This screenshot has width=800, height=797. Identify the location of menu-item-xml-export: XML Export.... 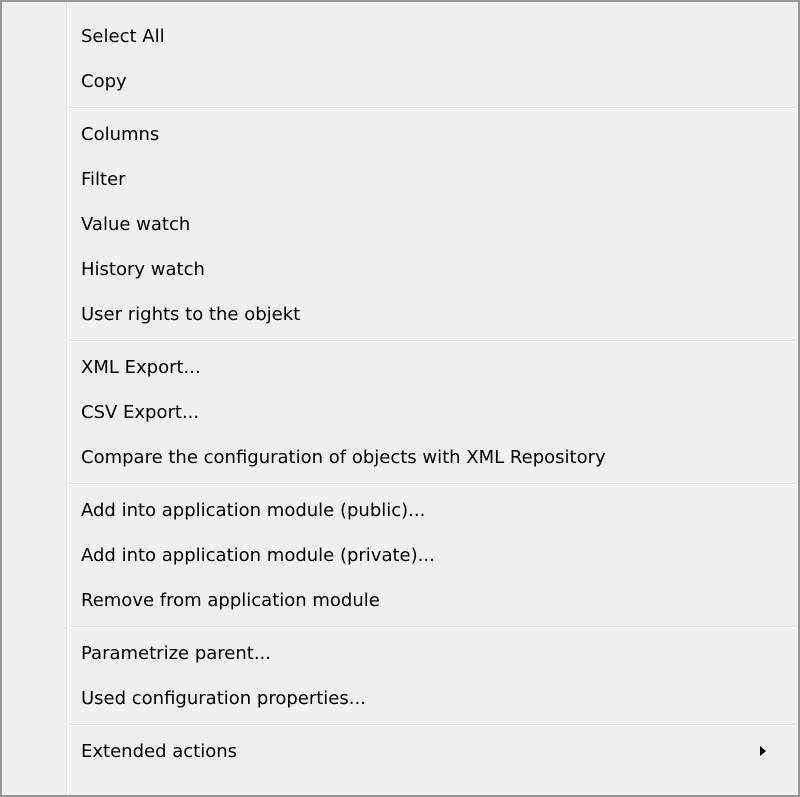
(400, 367).